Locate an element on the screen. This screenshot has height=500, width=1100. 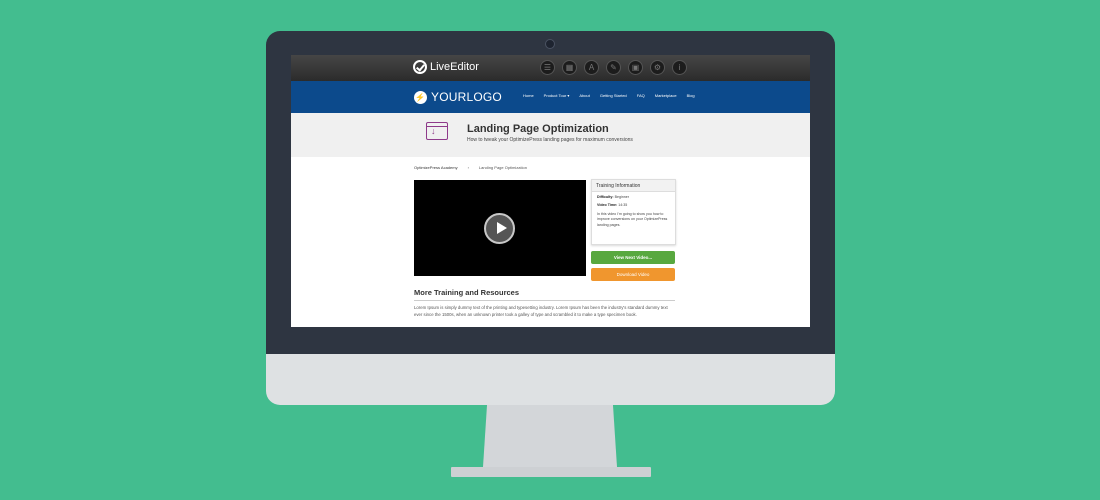
lightning-icon: ⚡ is located at coordinates (420, 97).